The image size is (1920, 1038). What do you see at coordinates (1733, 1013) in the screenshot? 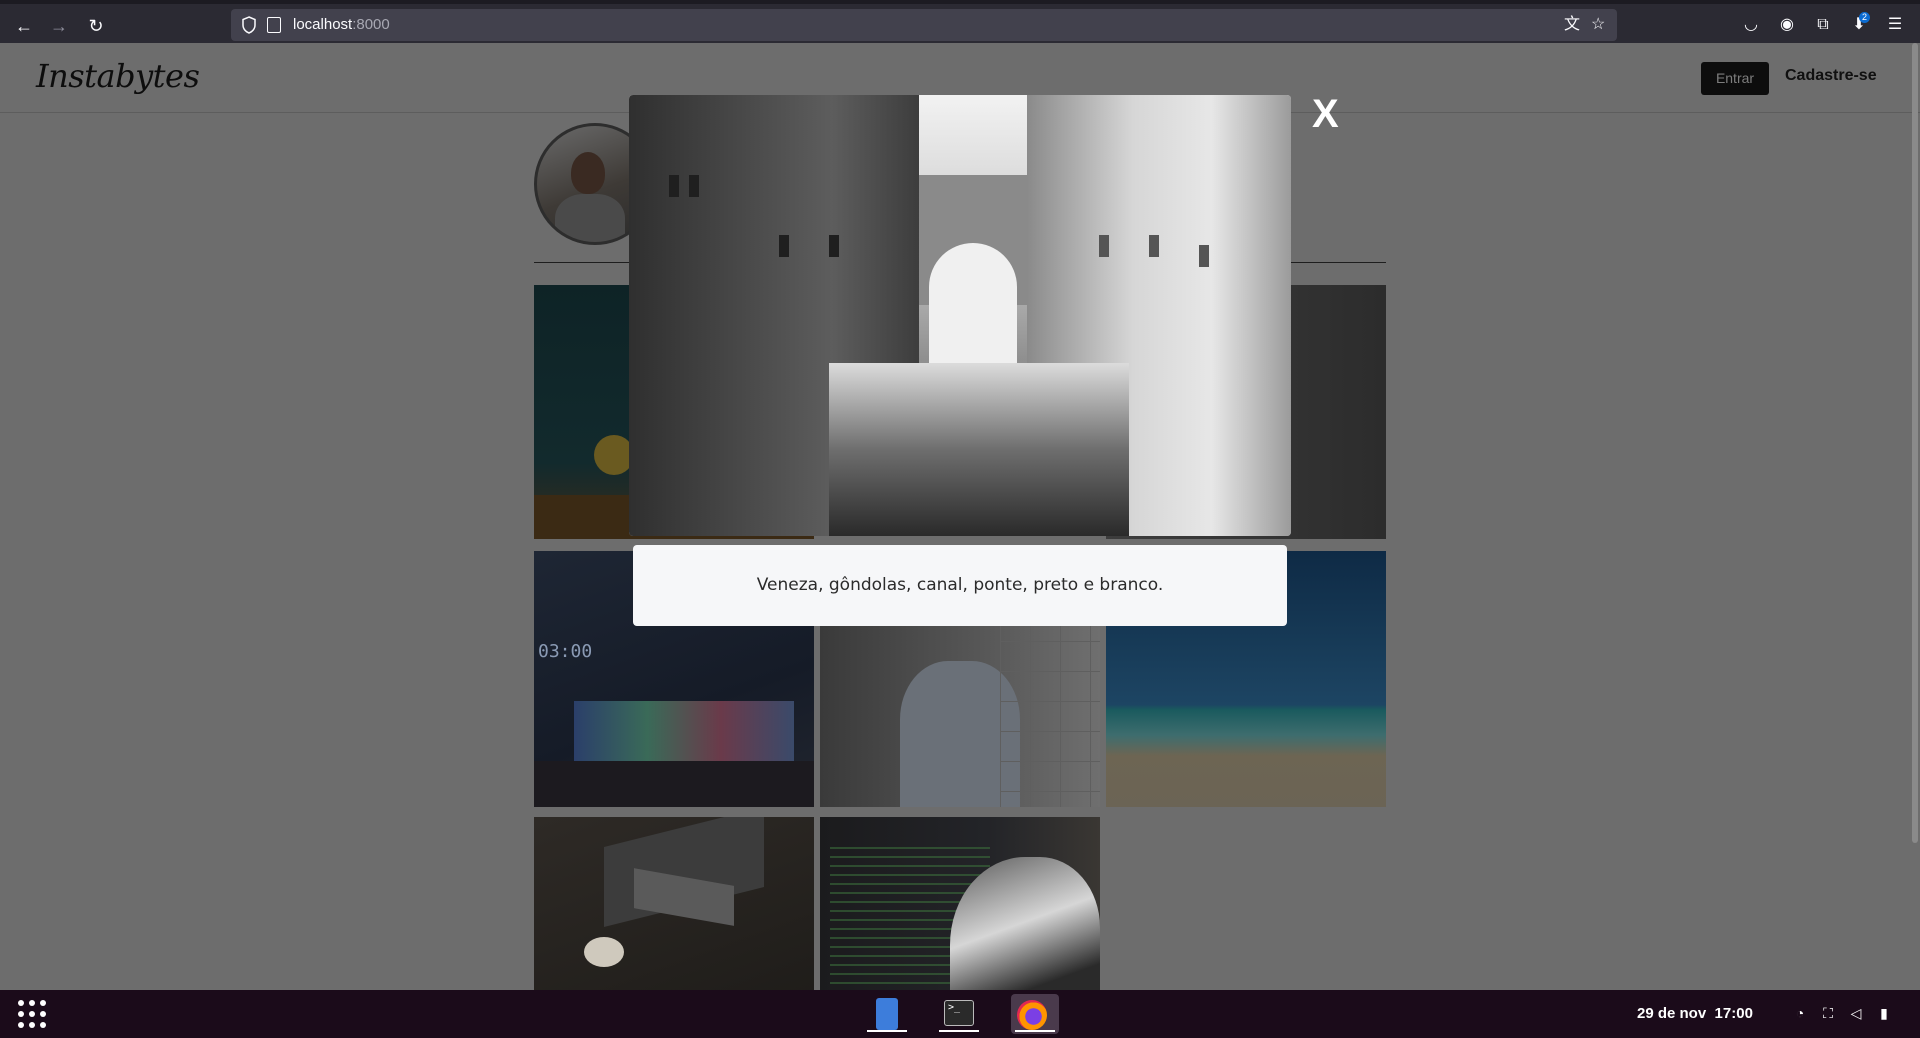
I see `clock-time: 17:00` at bounding box center [1733, 1013].